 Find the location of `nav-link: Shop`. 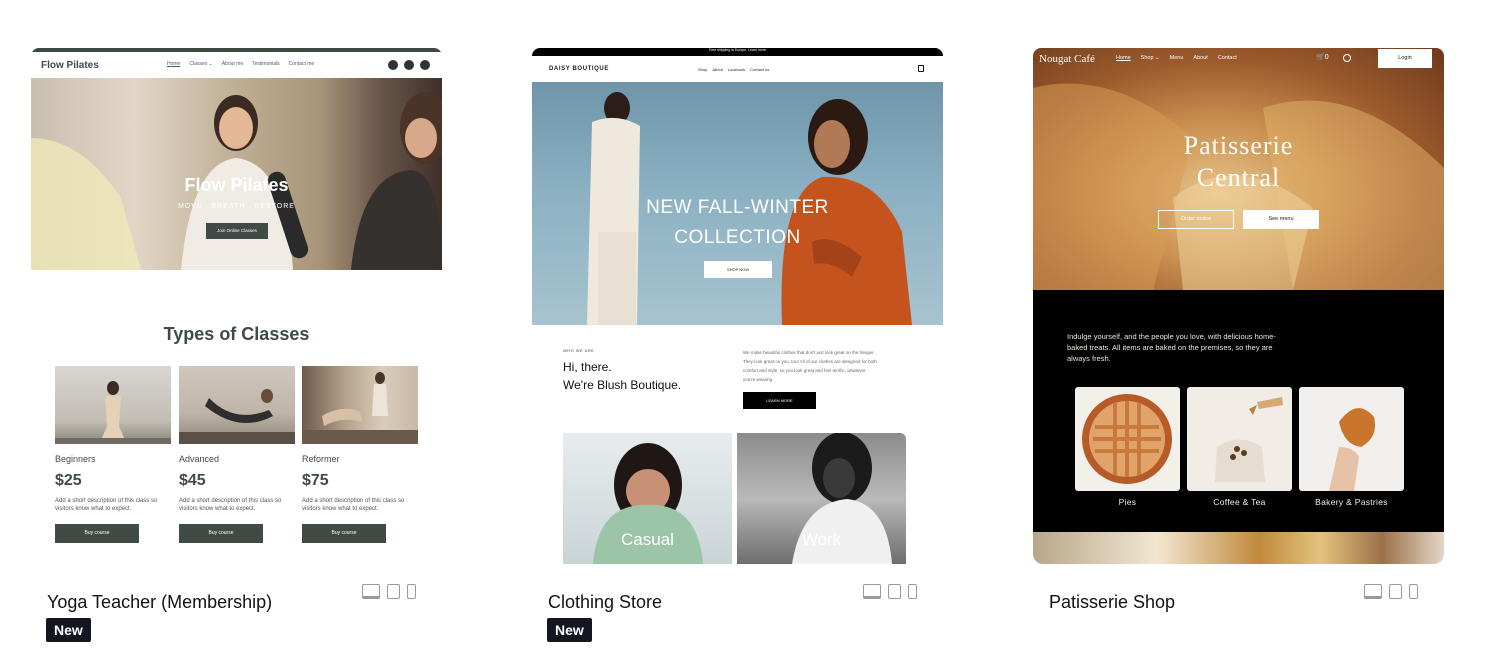

nav-link: Shop is located at coordinates (703, 69).